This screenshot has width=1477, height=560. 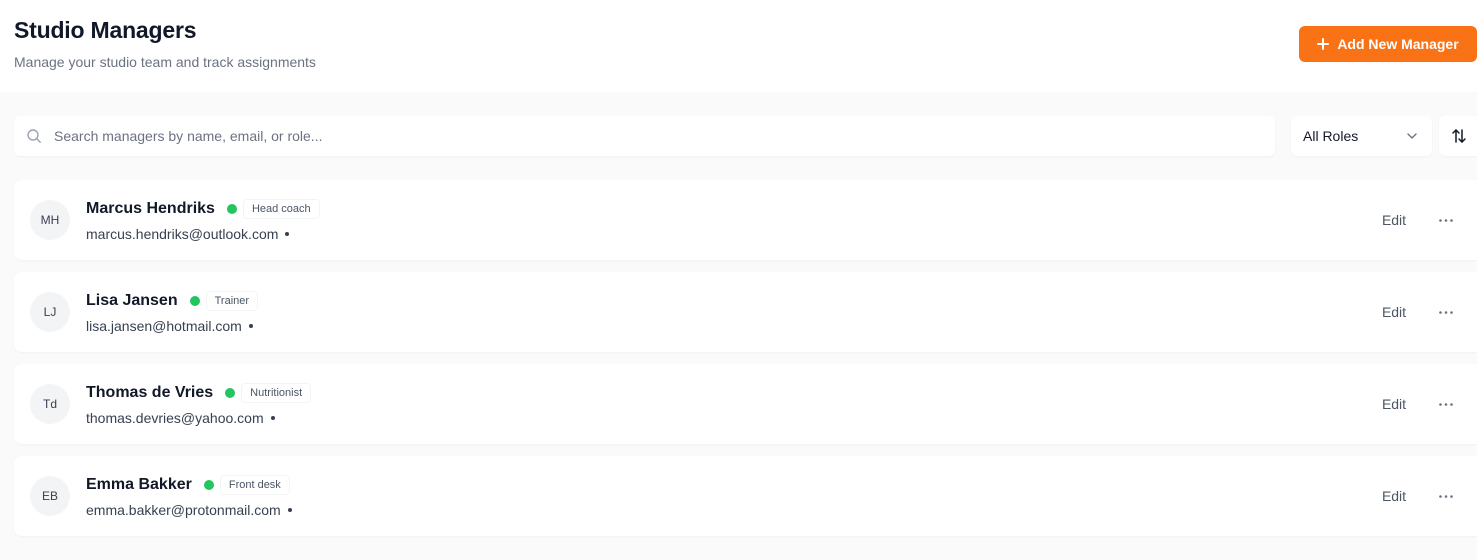 What do you see at coordinates (50, 312) in the screenshot?
I see `avatar: LJ` at bounding box center [50, 312].